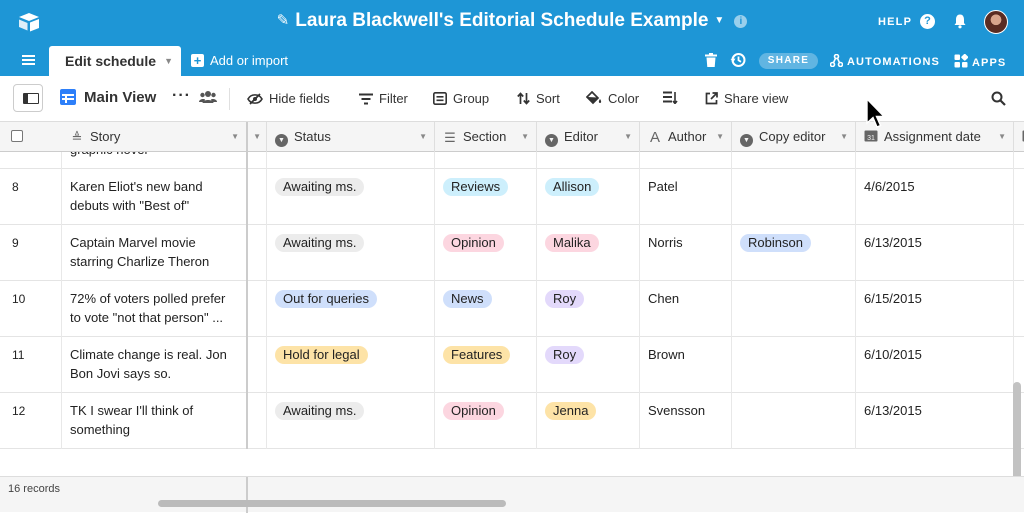 This screenshot has height=513, width=1024. Describe the element at coordinates (288, 98) in the screenshot. I see `hide-fields-button: Hide fields` at that location.